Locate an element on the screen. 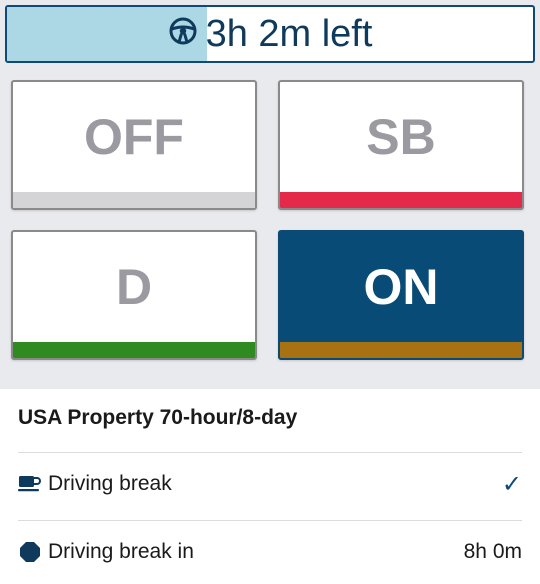  status-on-button: ON is located at coordinates (401, 295).